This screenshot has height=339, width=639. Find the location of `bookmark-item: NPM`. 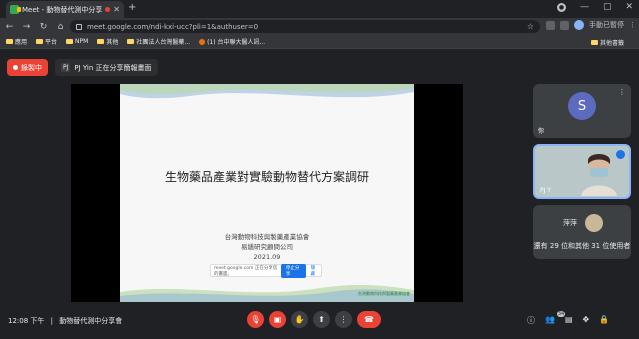

bookmark-item: NPM is located at coordinates (77, 41).